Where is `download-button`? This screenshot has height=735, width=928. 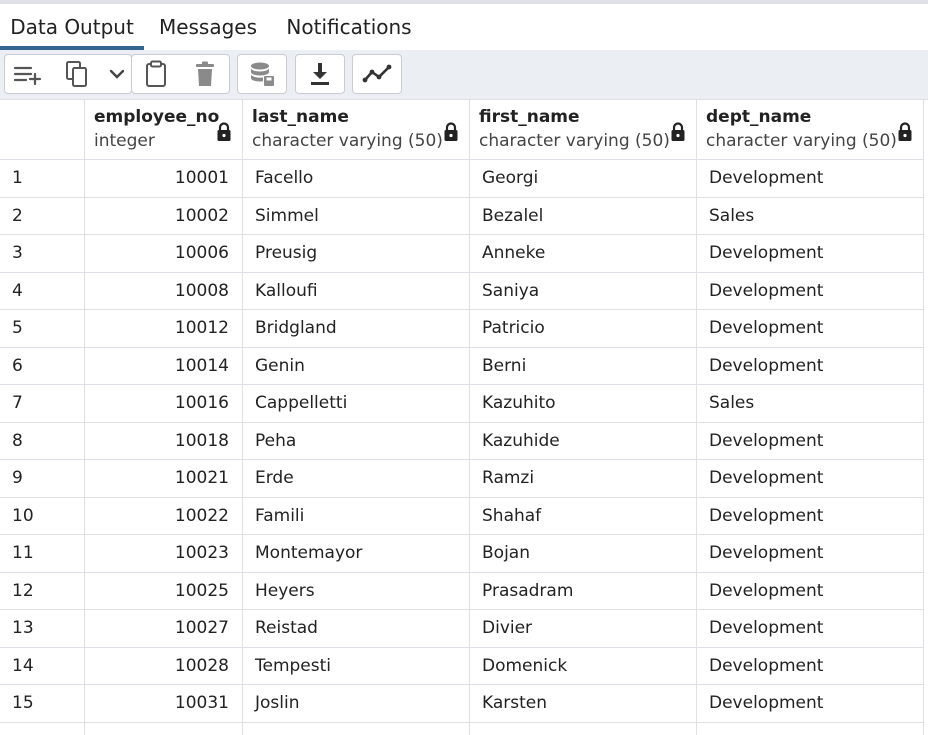 download-button is located at coordinates (320, 74).